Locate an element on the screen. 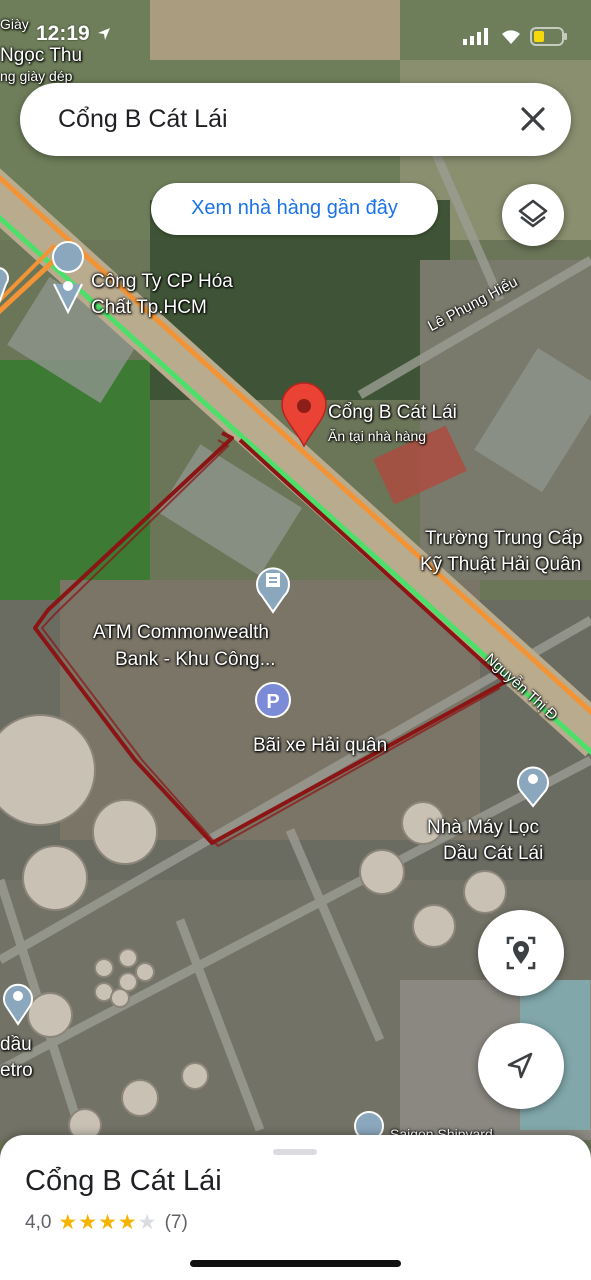 This screenshot has width=591, height=1280. my-location-button is located at coordinates (521, 953).